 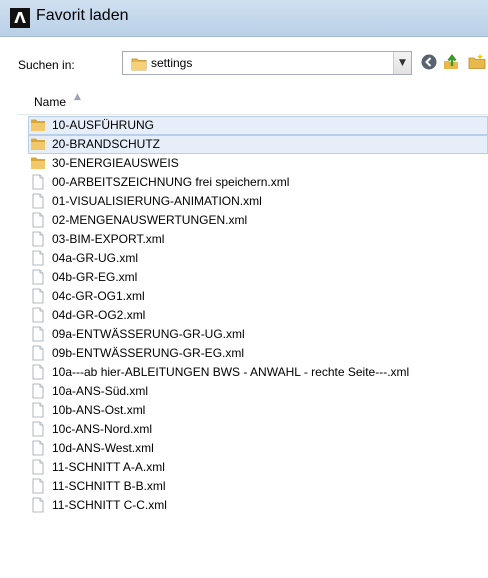 What do you see at coordinates (258, 125) in the screenshot?
I see `folder-item: 10-AUSFÜHRUNG` at bounding box center [258, 125].